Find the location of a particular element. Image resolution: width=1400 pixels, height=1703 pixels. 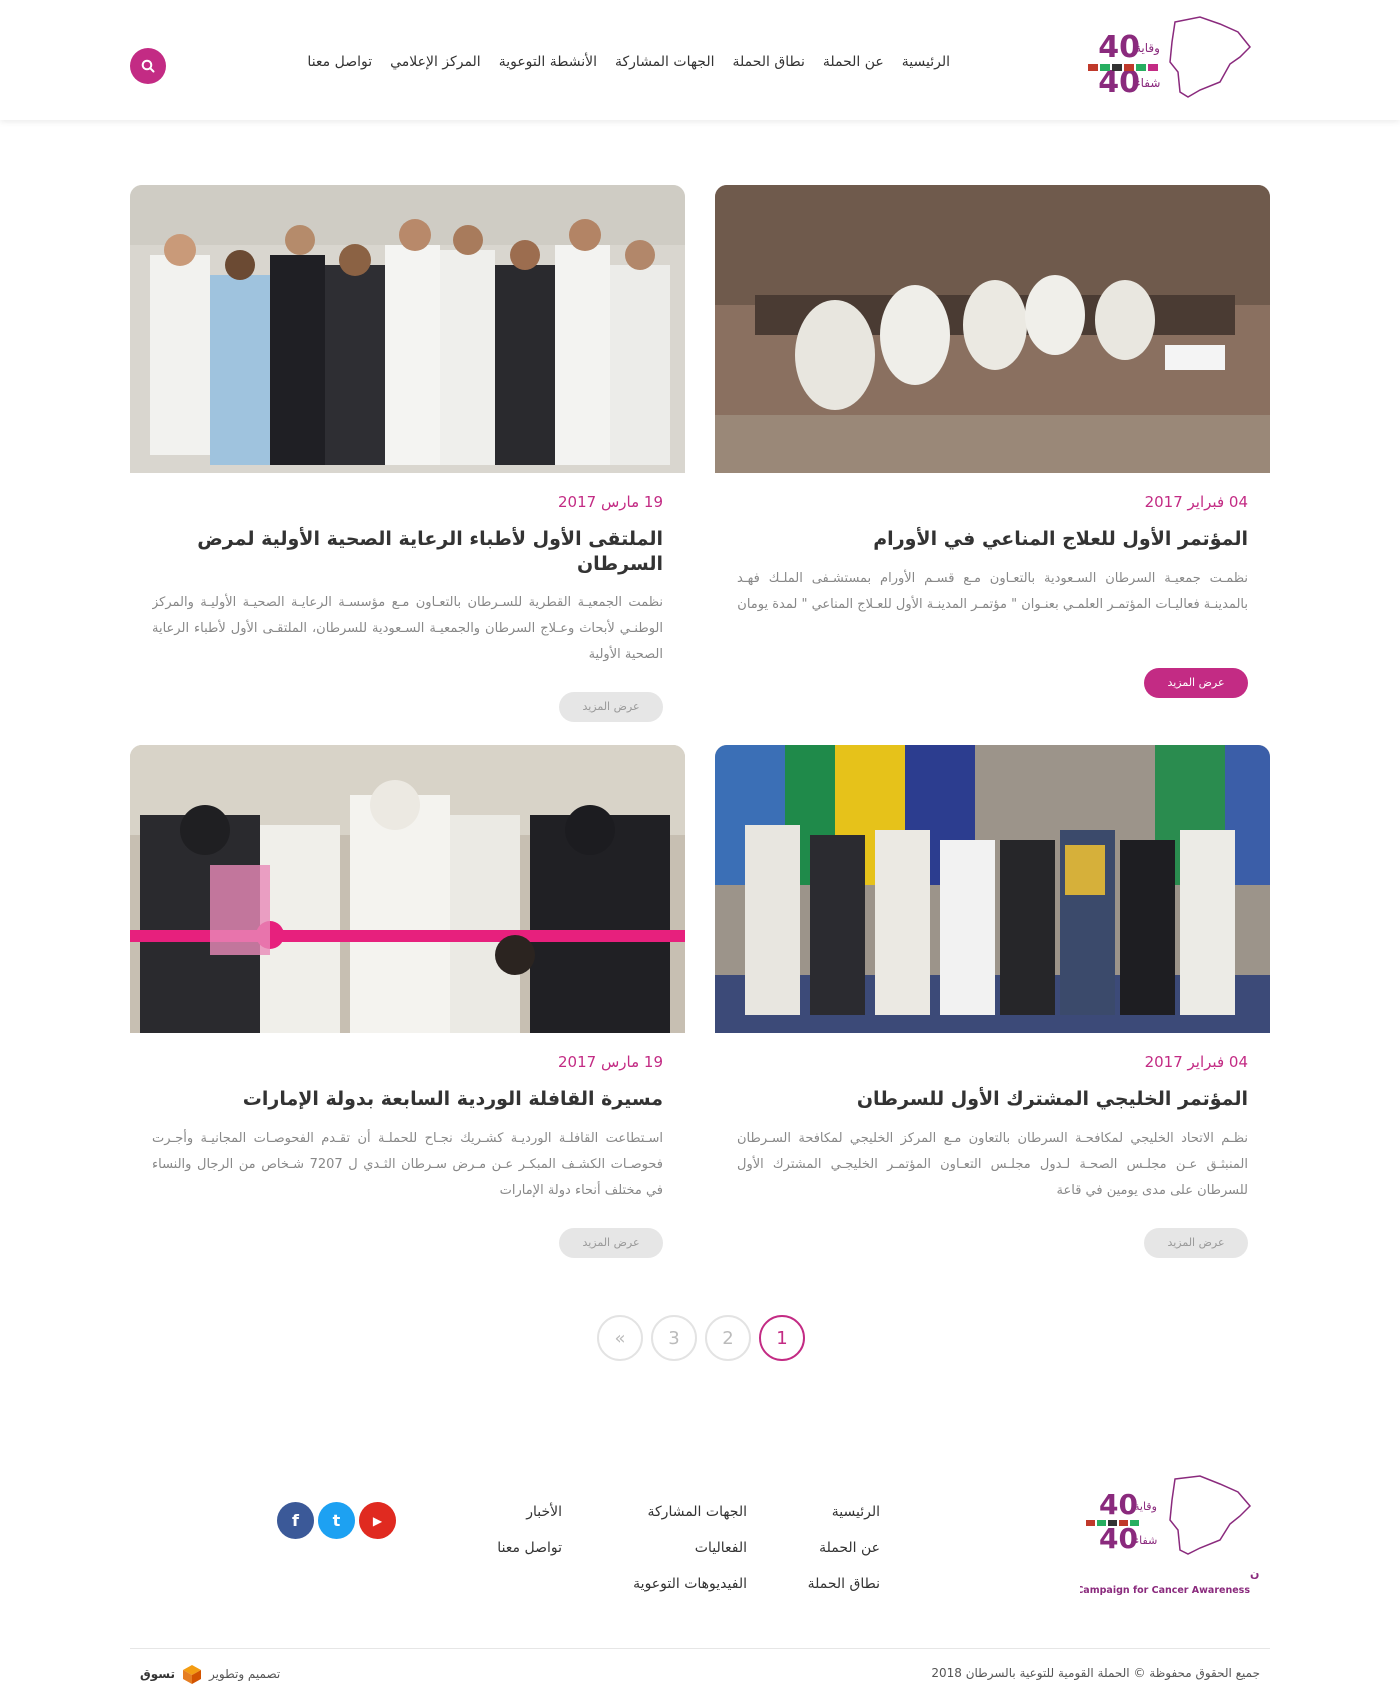

page-1-button: 1 is located at coordinates (782, 1338).